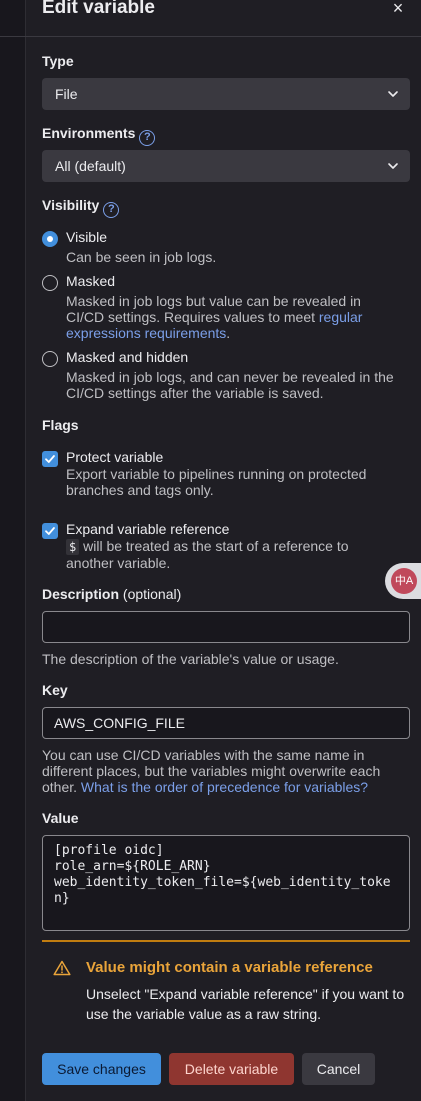 The width and height of the screenshot is (421, 1101). I want to click on key-label: Key, so click(55, 690).